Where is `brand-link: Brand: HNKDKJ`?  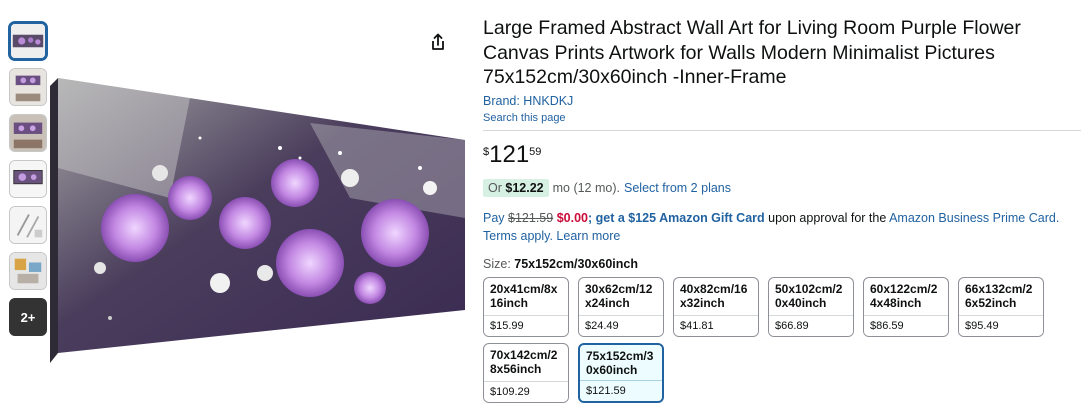 brand-link: Brand: HNKDKJ is located at coordinates (778, 101).